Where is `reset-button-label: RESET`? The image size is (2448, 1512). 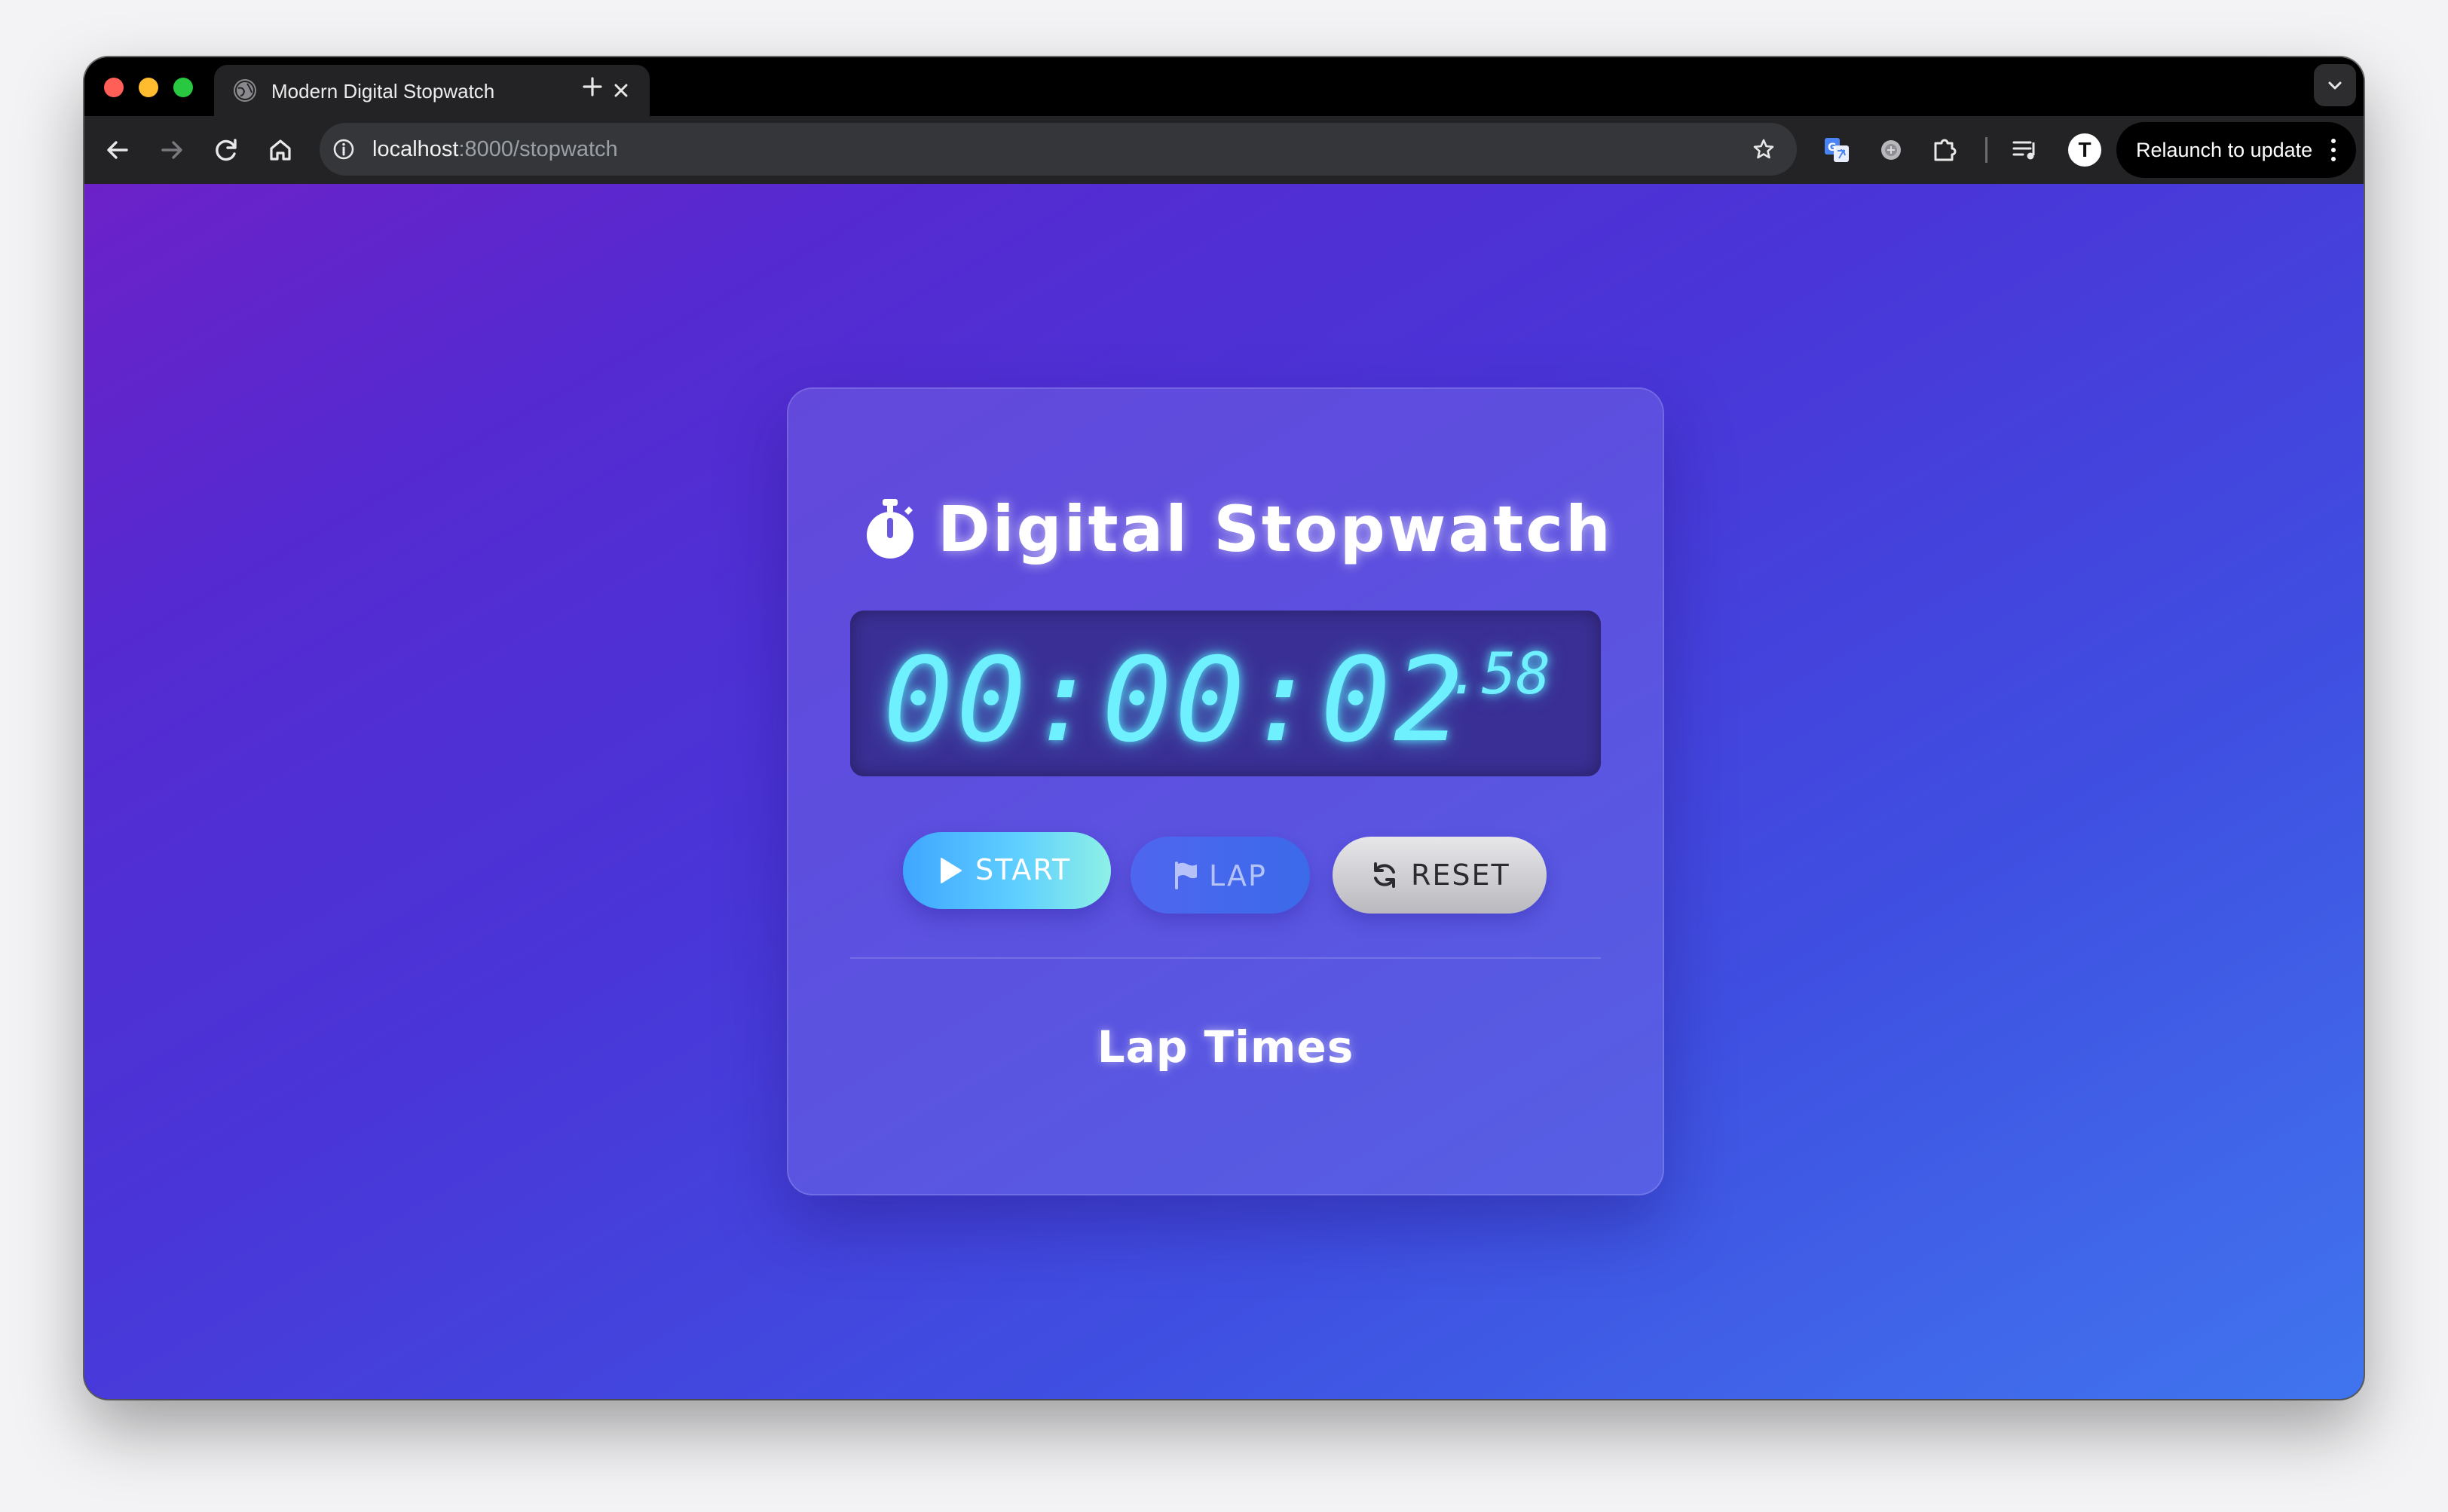 reset-button-label: RESET is located at coordinates (1460, 876).